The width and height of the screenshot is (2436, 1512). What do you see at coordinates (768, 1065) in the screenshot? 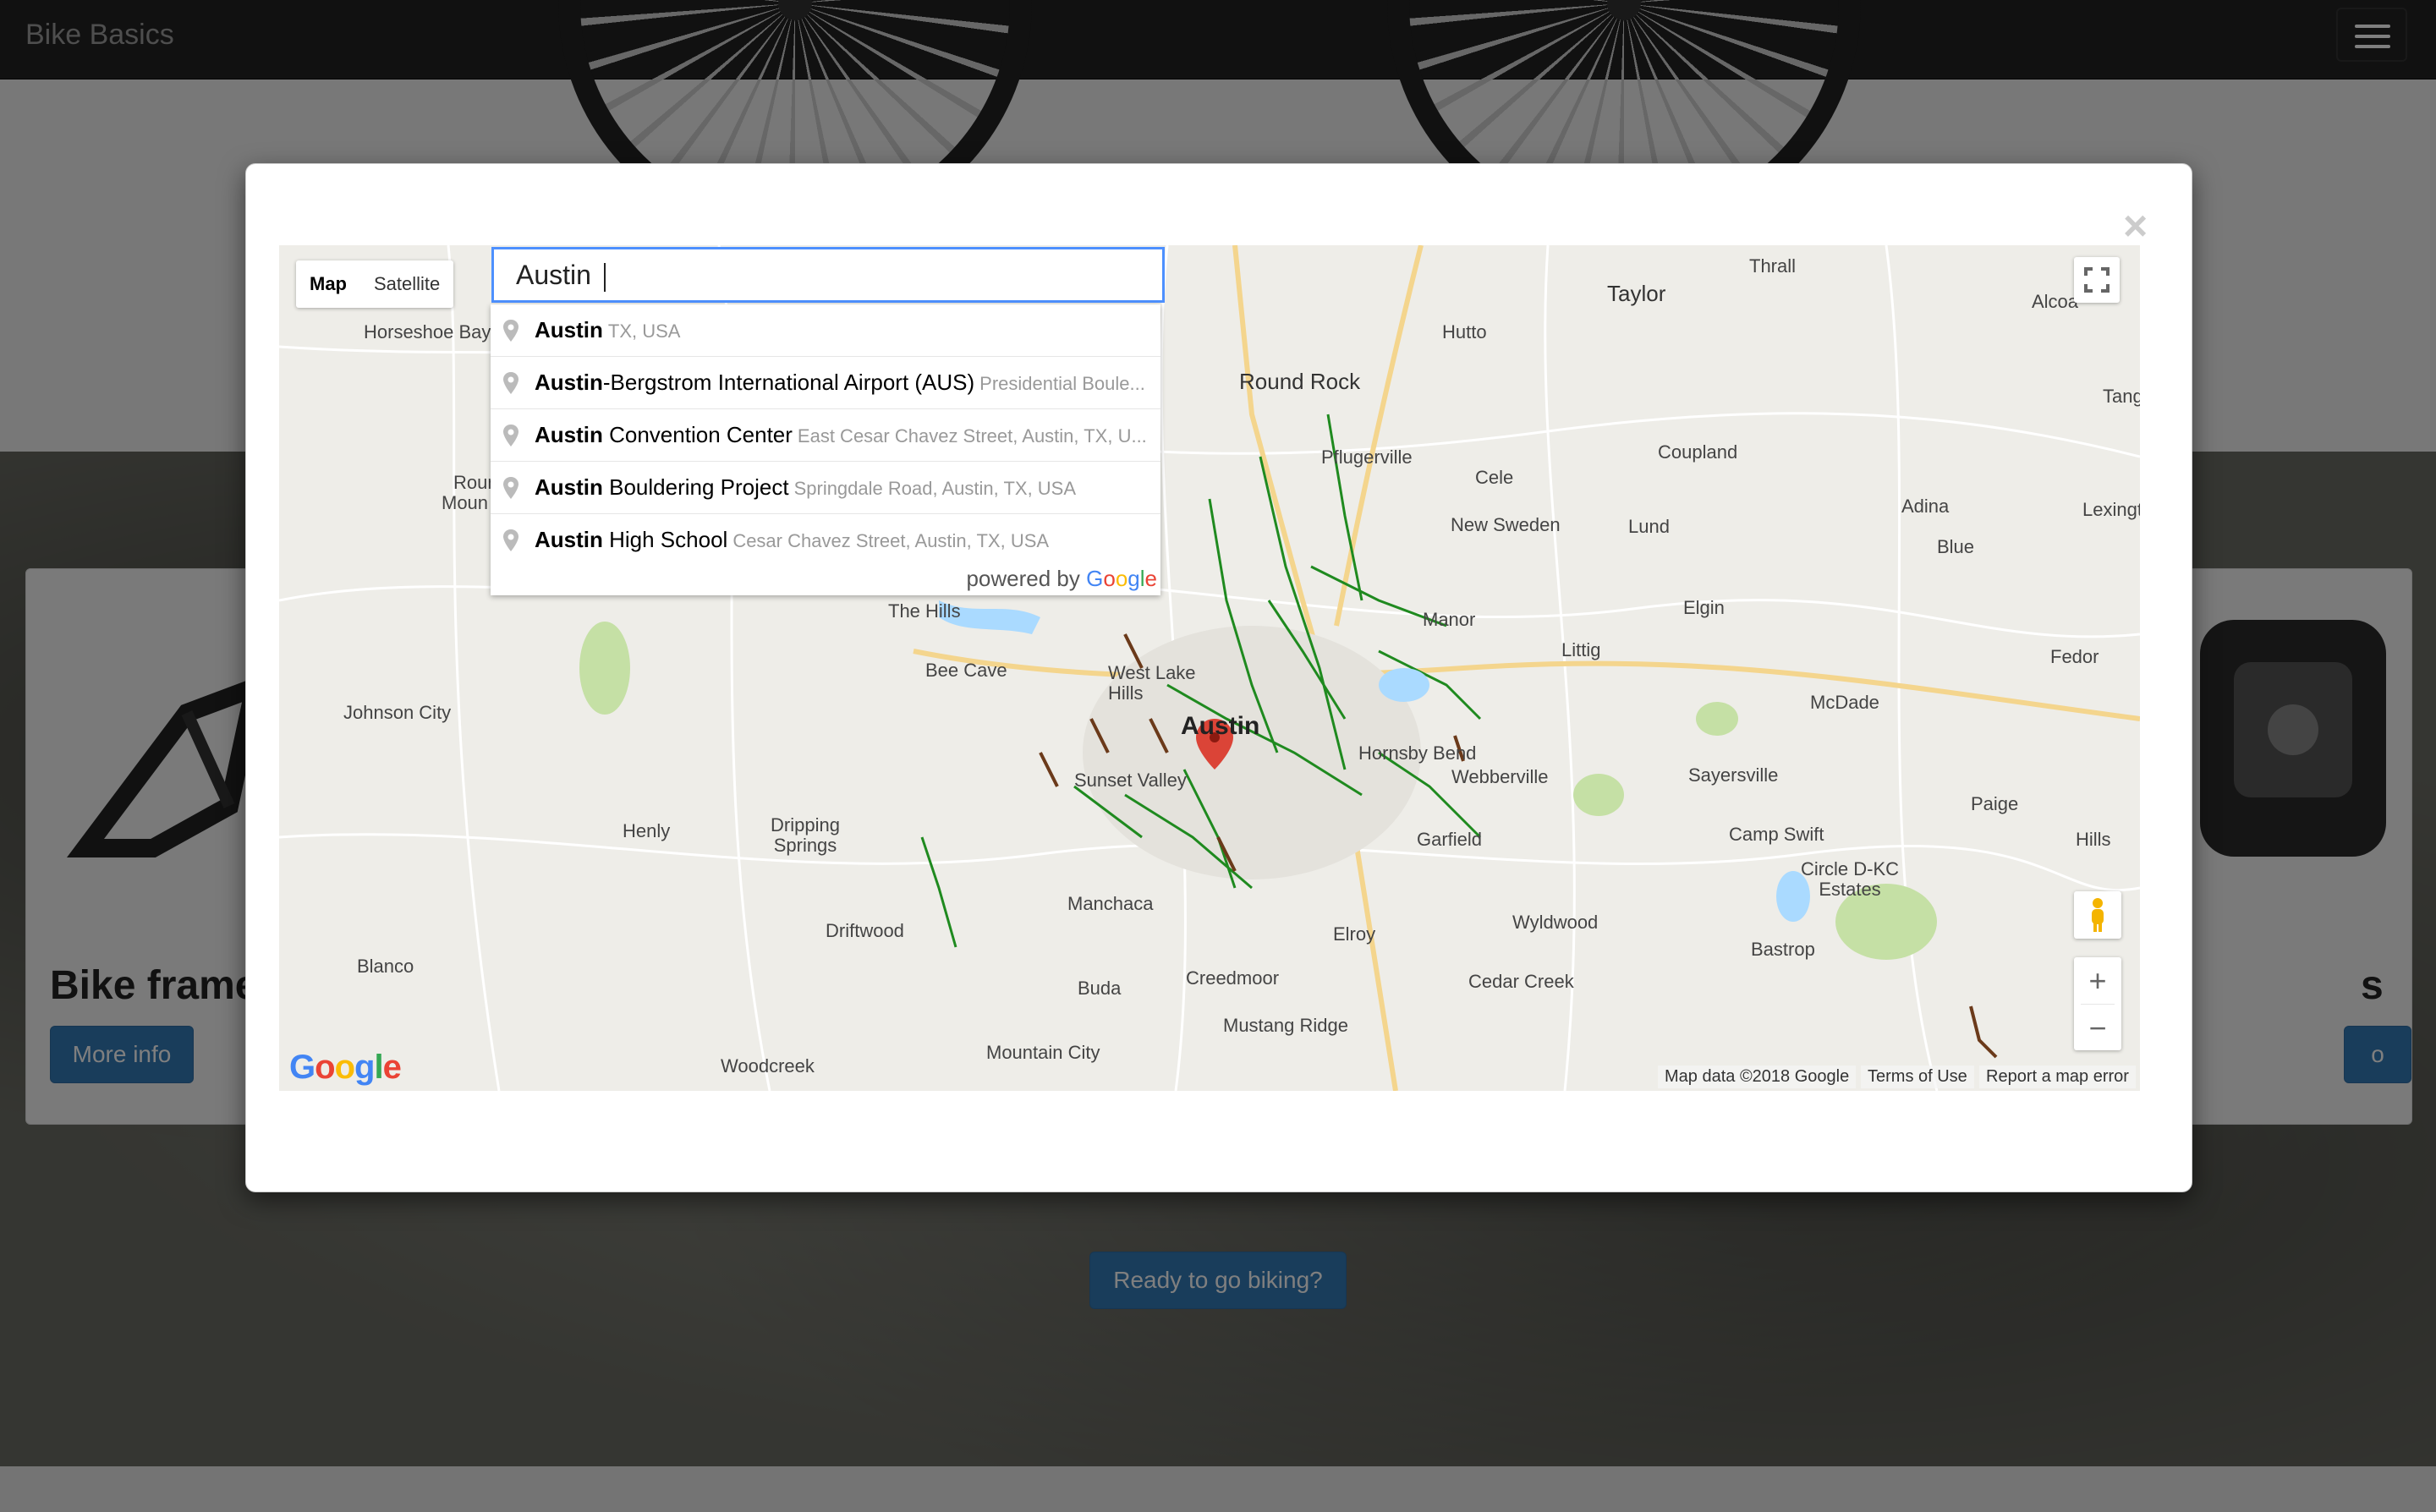
I see `map-label-place: Woodcreek` at bounding box center [768, 1065].